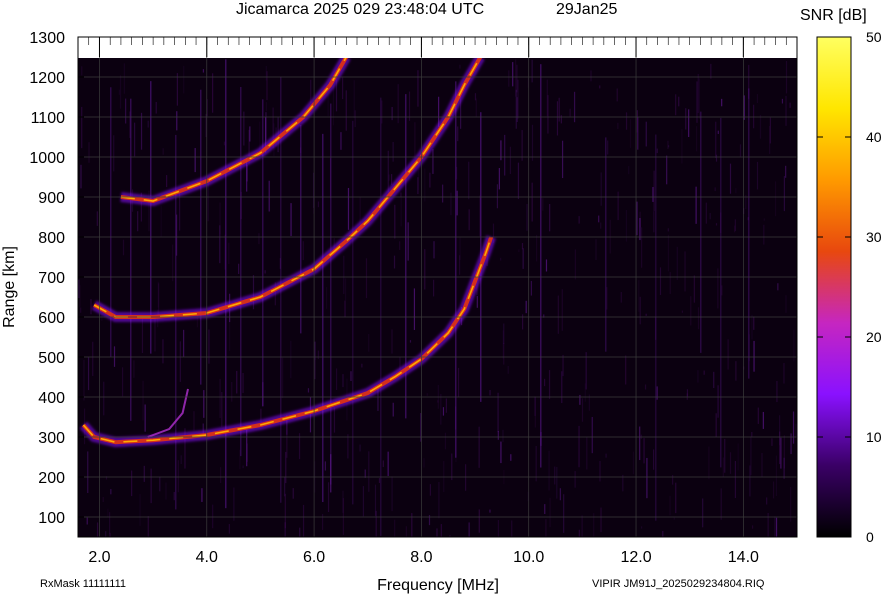  What do you see at coordinates (99, 557) in the screenshot?
I see `x-tick-label: 2.0` at bounding box center [99, 557].